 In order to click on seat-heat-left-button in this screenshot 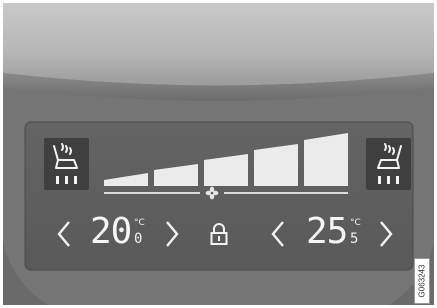, I will do `click(66, 164)`.